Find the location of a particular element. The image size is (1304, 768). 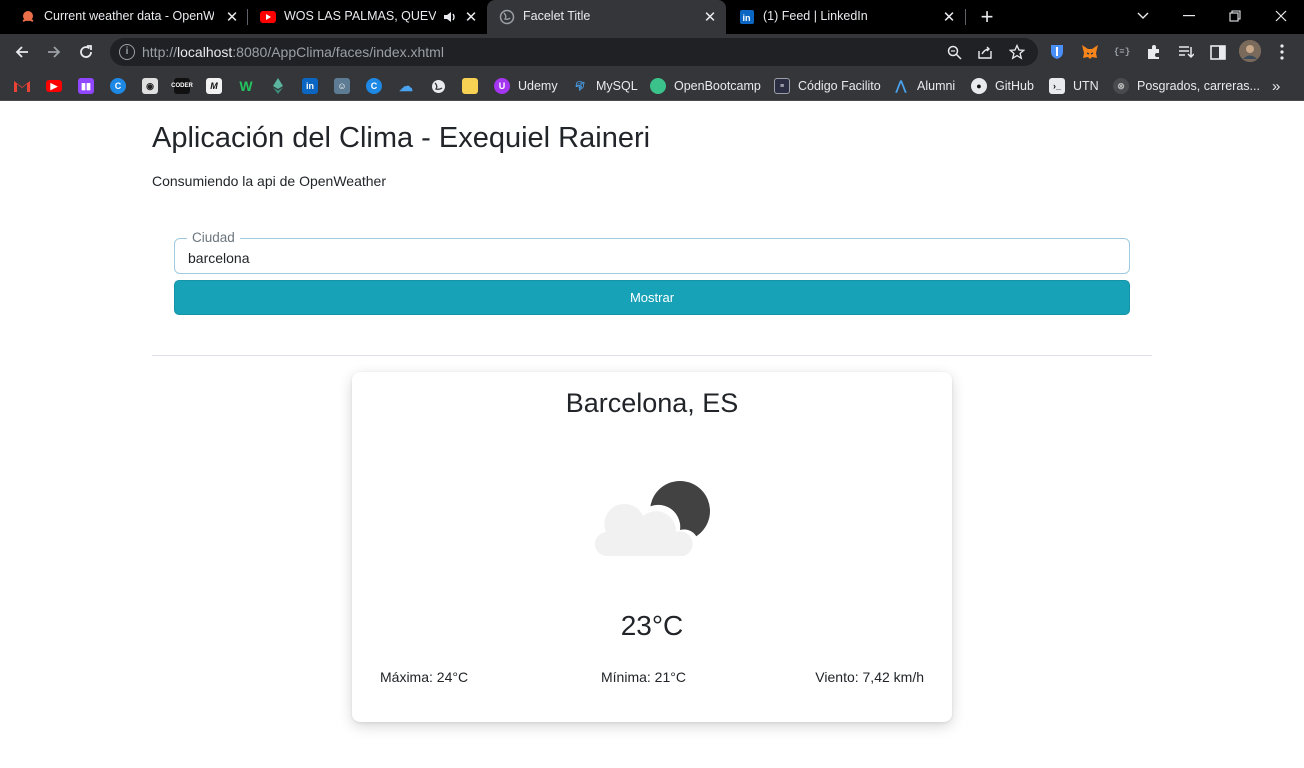

bookmark-star-icon is located at coordinates (1017, 52).